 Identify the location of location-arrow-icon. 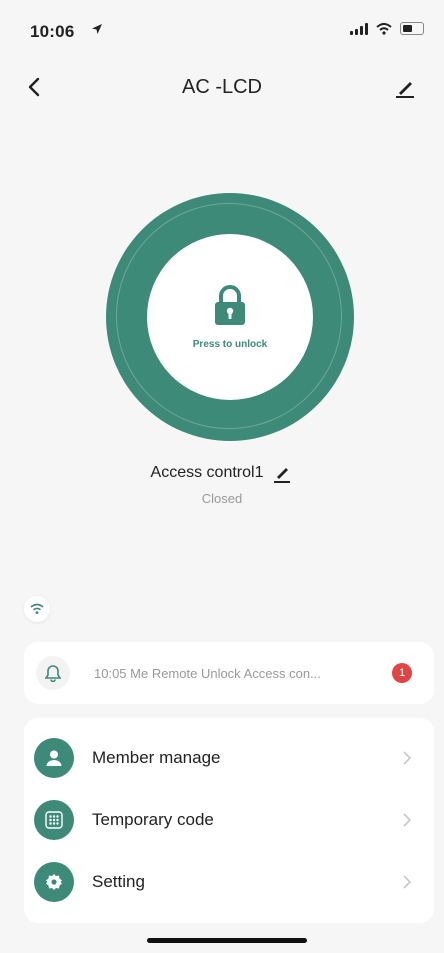
(97, 29).